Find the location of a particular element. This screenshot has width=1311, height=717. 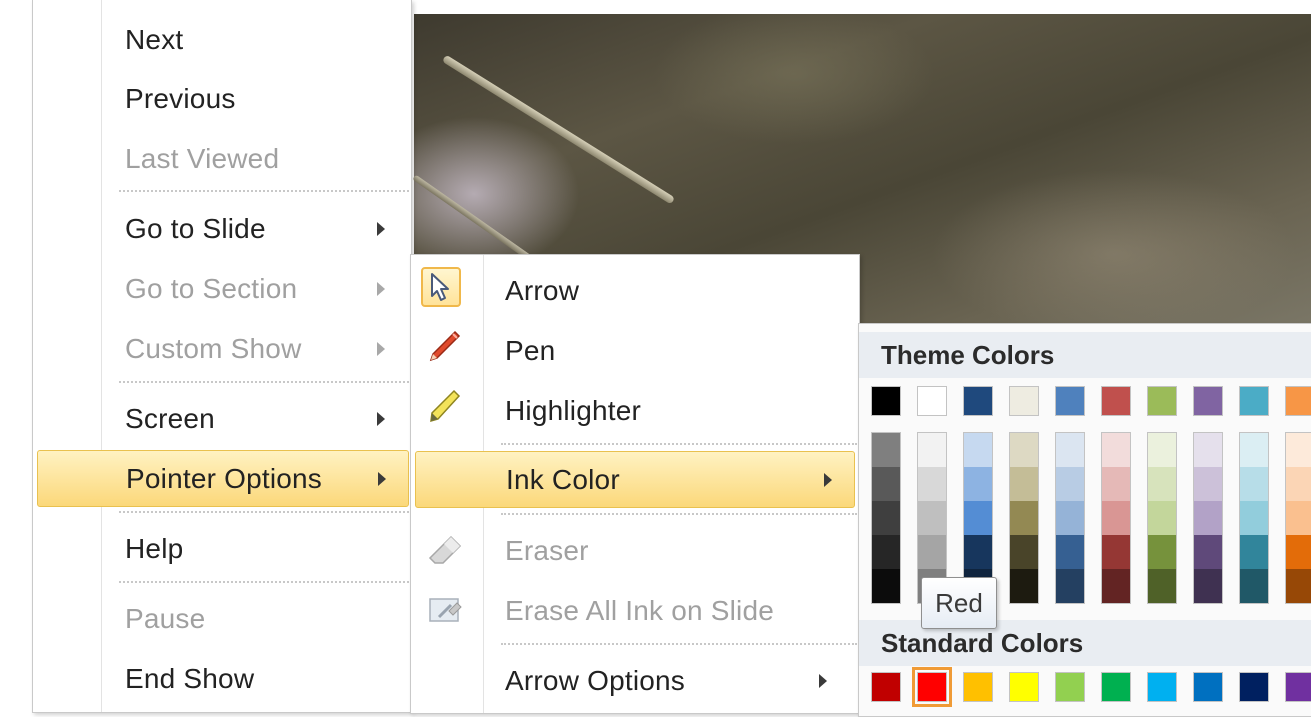

menu-item-end-show: End Show is located at coordinates (189, 679).